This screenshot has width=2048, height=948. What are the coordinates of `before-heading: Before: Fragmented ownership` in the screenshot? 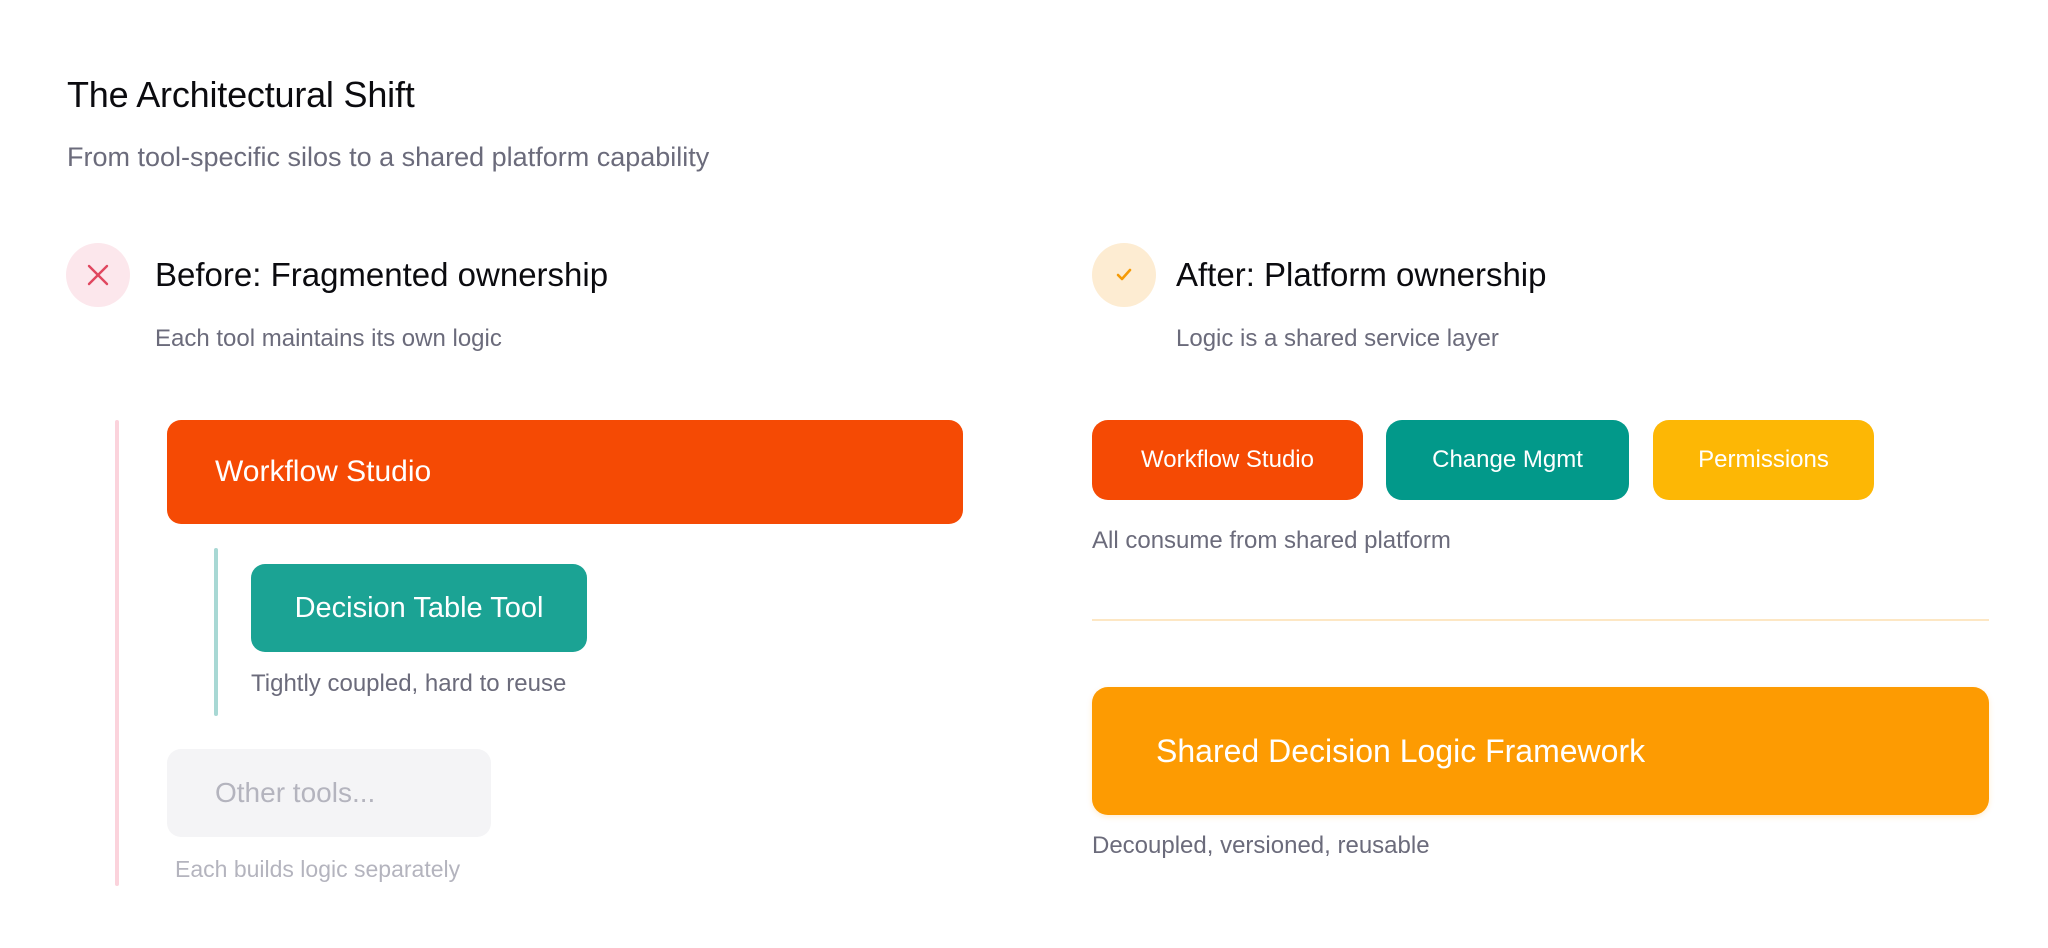 It's located at (382, 274).